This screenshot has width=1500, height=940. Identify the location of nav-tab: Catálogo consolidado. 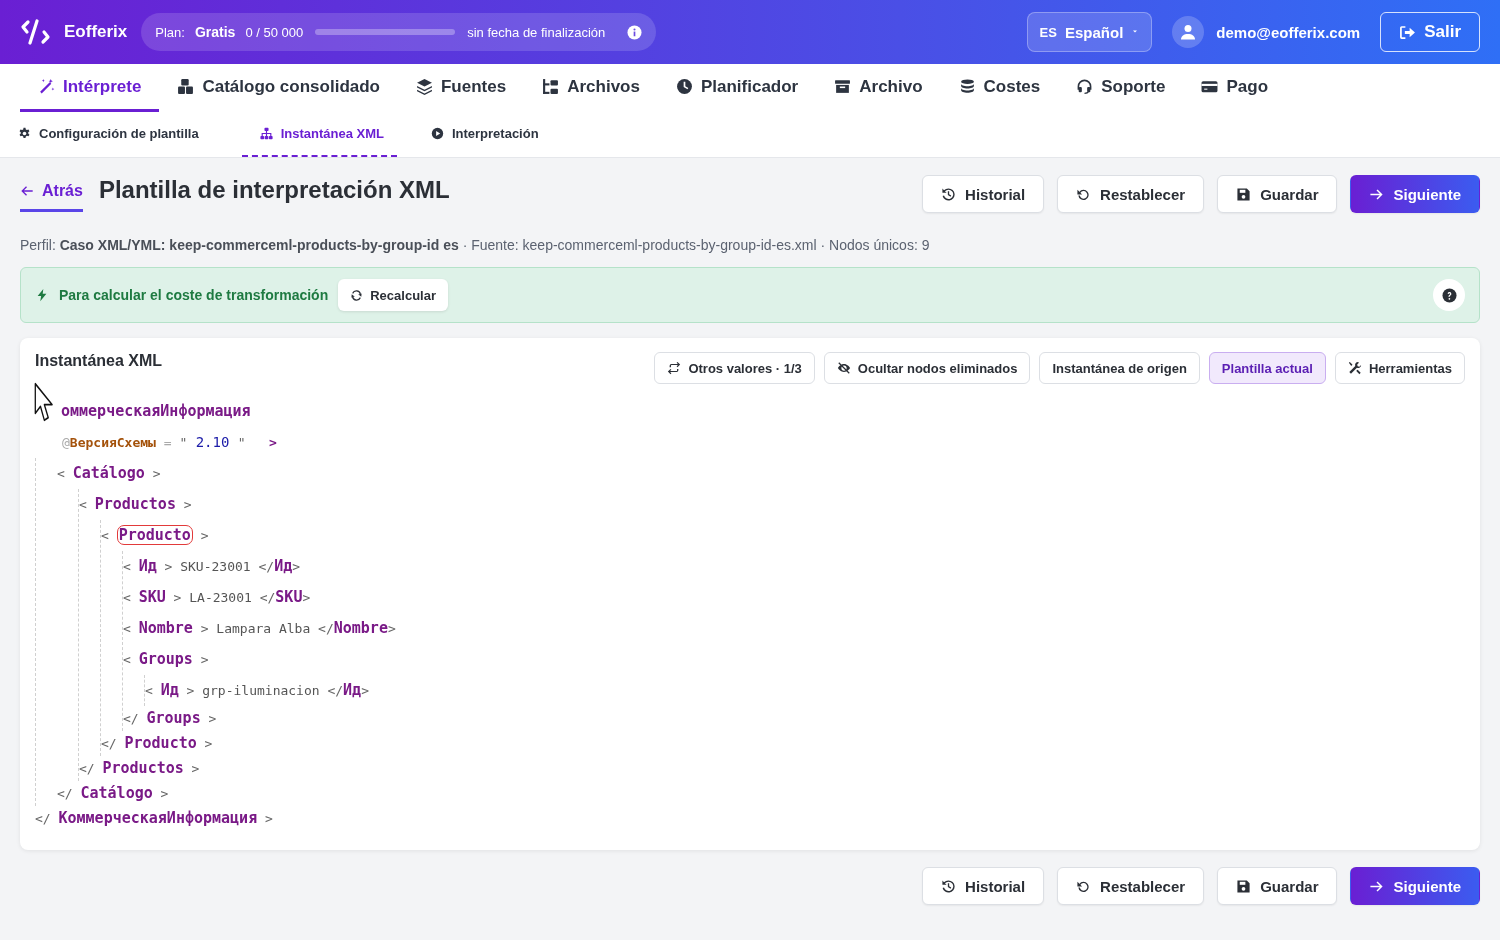
(278, 88).